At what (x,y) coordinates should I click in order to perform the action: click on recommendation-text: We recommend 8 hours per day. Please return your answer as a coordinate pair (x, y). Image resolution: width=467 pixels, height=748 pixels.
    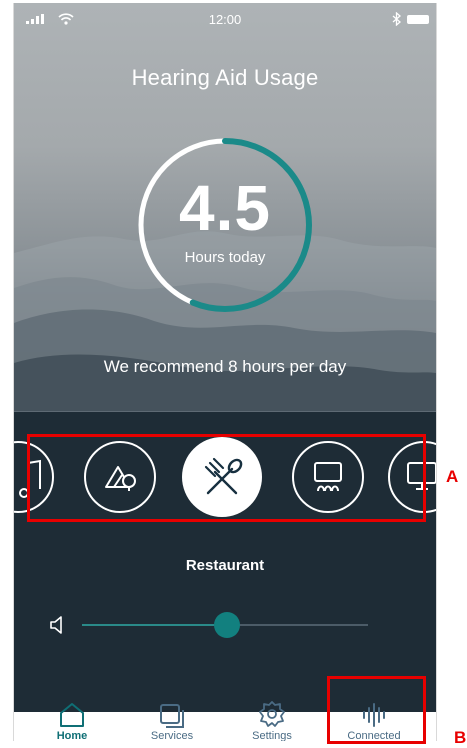
    Looking at the image, I should click on (225, 366).